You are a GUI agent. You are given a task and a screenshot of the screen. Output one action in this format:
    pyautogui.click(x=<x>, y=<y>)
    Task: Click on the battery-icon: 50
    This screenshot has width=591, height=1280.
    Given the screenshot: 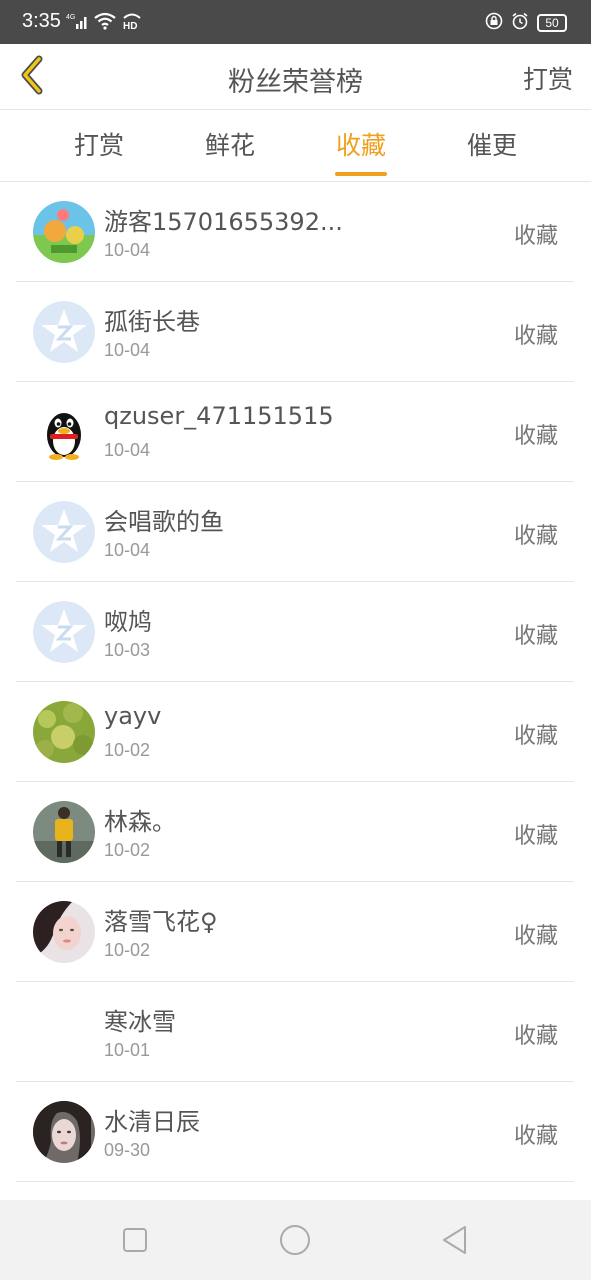 What is the action you would take?
    pyautogui.click(x=552, y=23)
    